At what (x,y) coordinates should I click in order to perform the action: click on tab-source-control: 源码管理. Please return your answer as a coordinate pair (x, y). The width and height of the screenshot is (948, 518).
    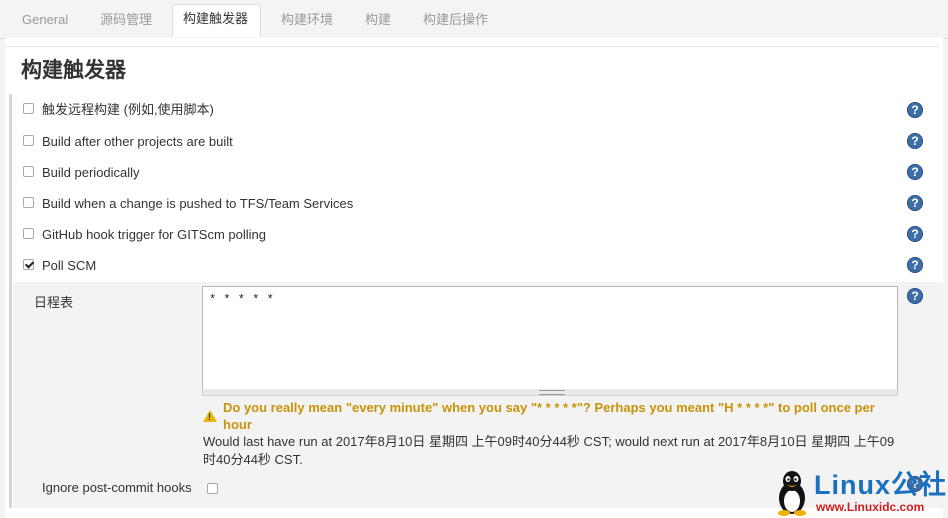
    Looking at the image, I should click on (126, 21).